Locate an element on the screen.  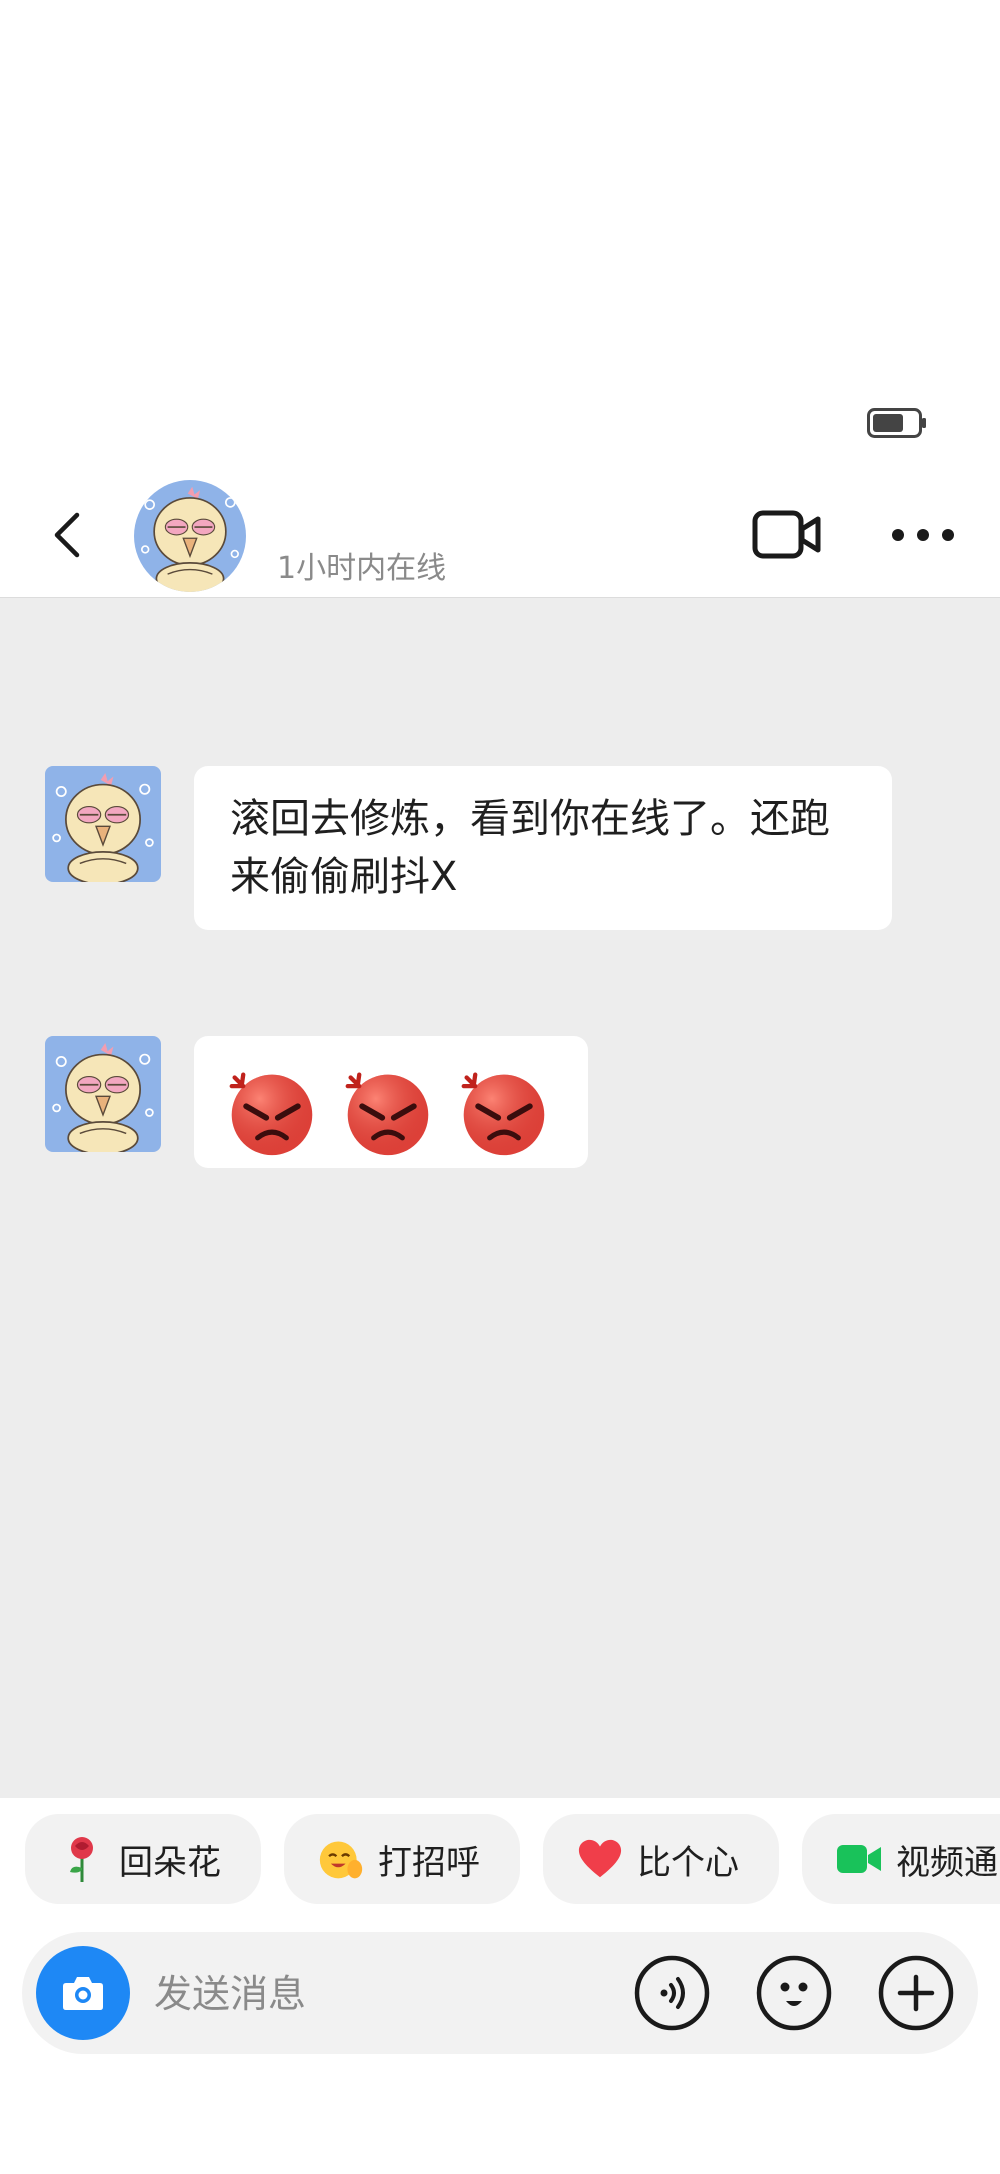
camera-icon is located at coordinates (83, 1993).